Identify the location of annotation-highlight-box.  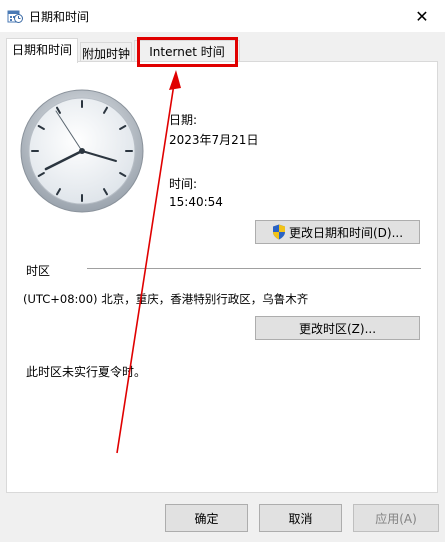
(187, 52).